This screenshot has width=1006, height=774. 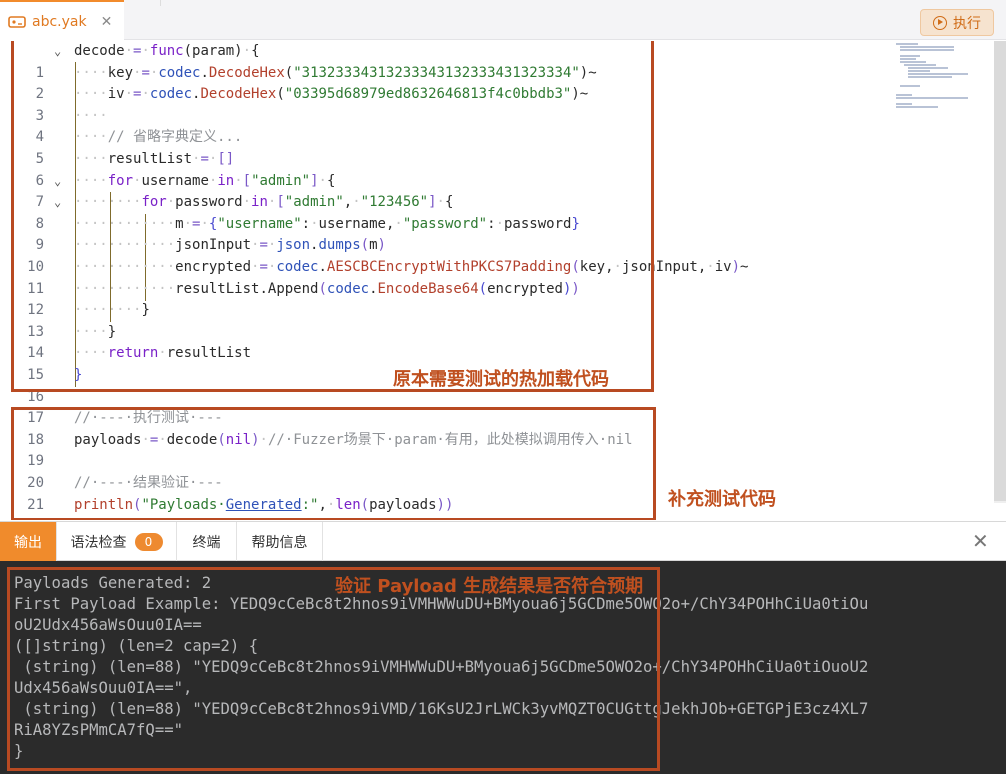 I want to click on tab-syntax-check: 语法检查 0, so click(x=117, y=541).